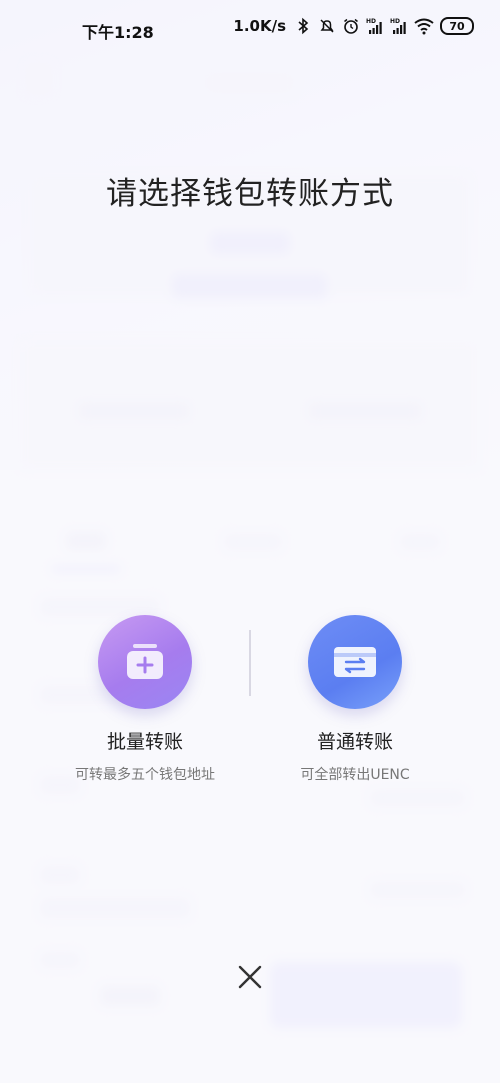  Describe the element at coordinates (118, 32) in the screenshot. I see `status-time: 下午1:28` at that location.